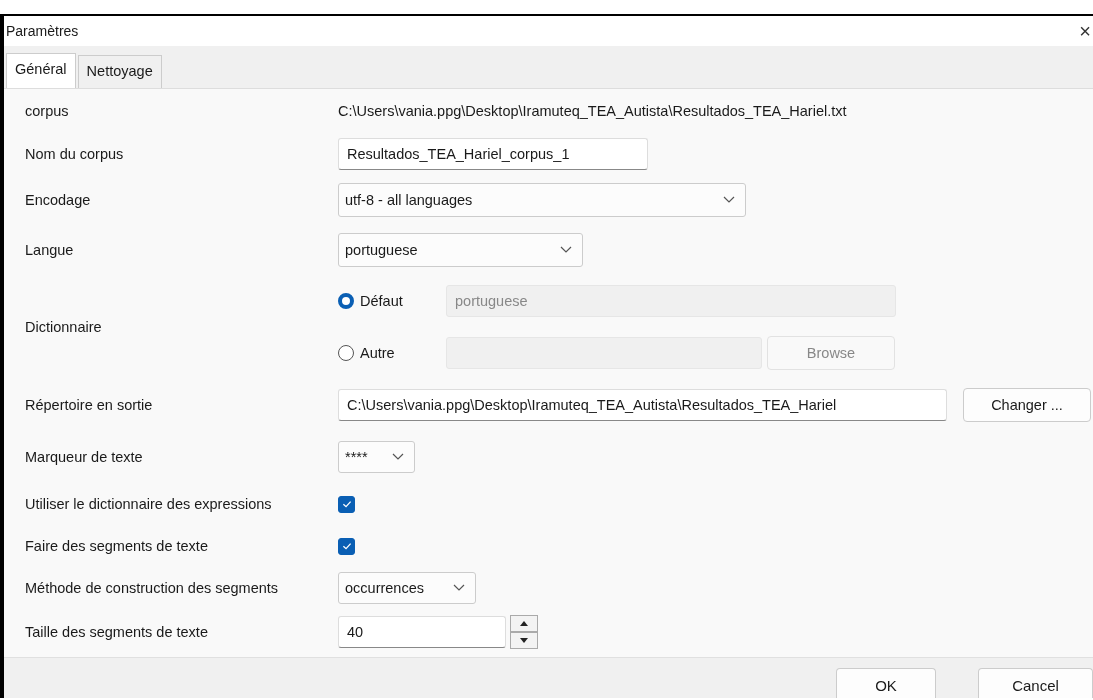  Describe the element at coordinates (47, 111) in the screenshot. I see `field-label: corpus` at that location.